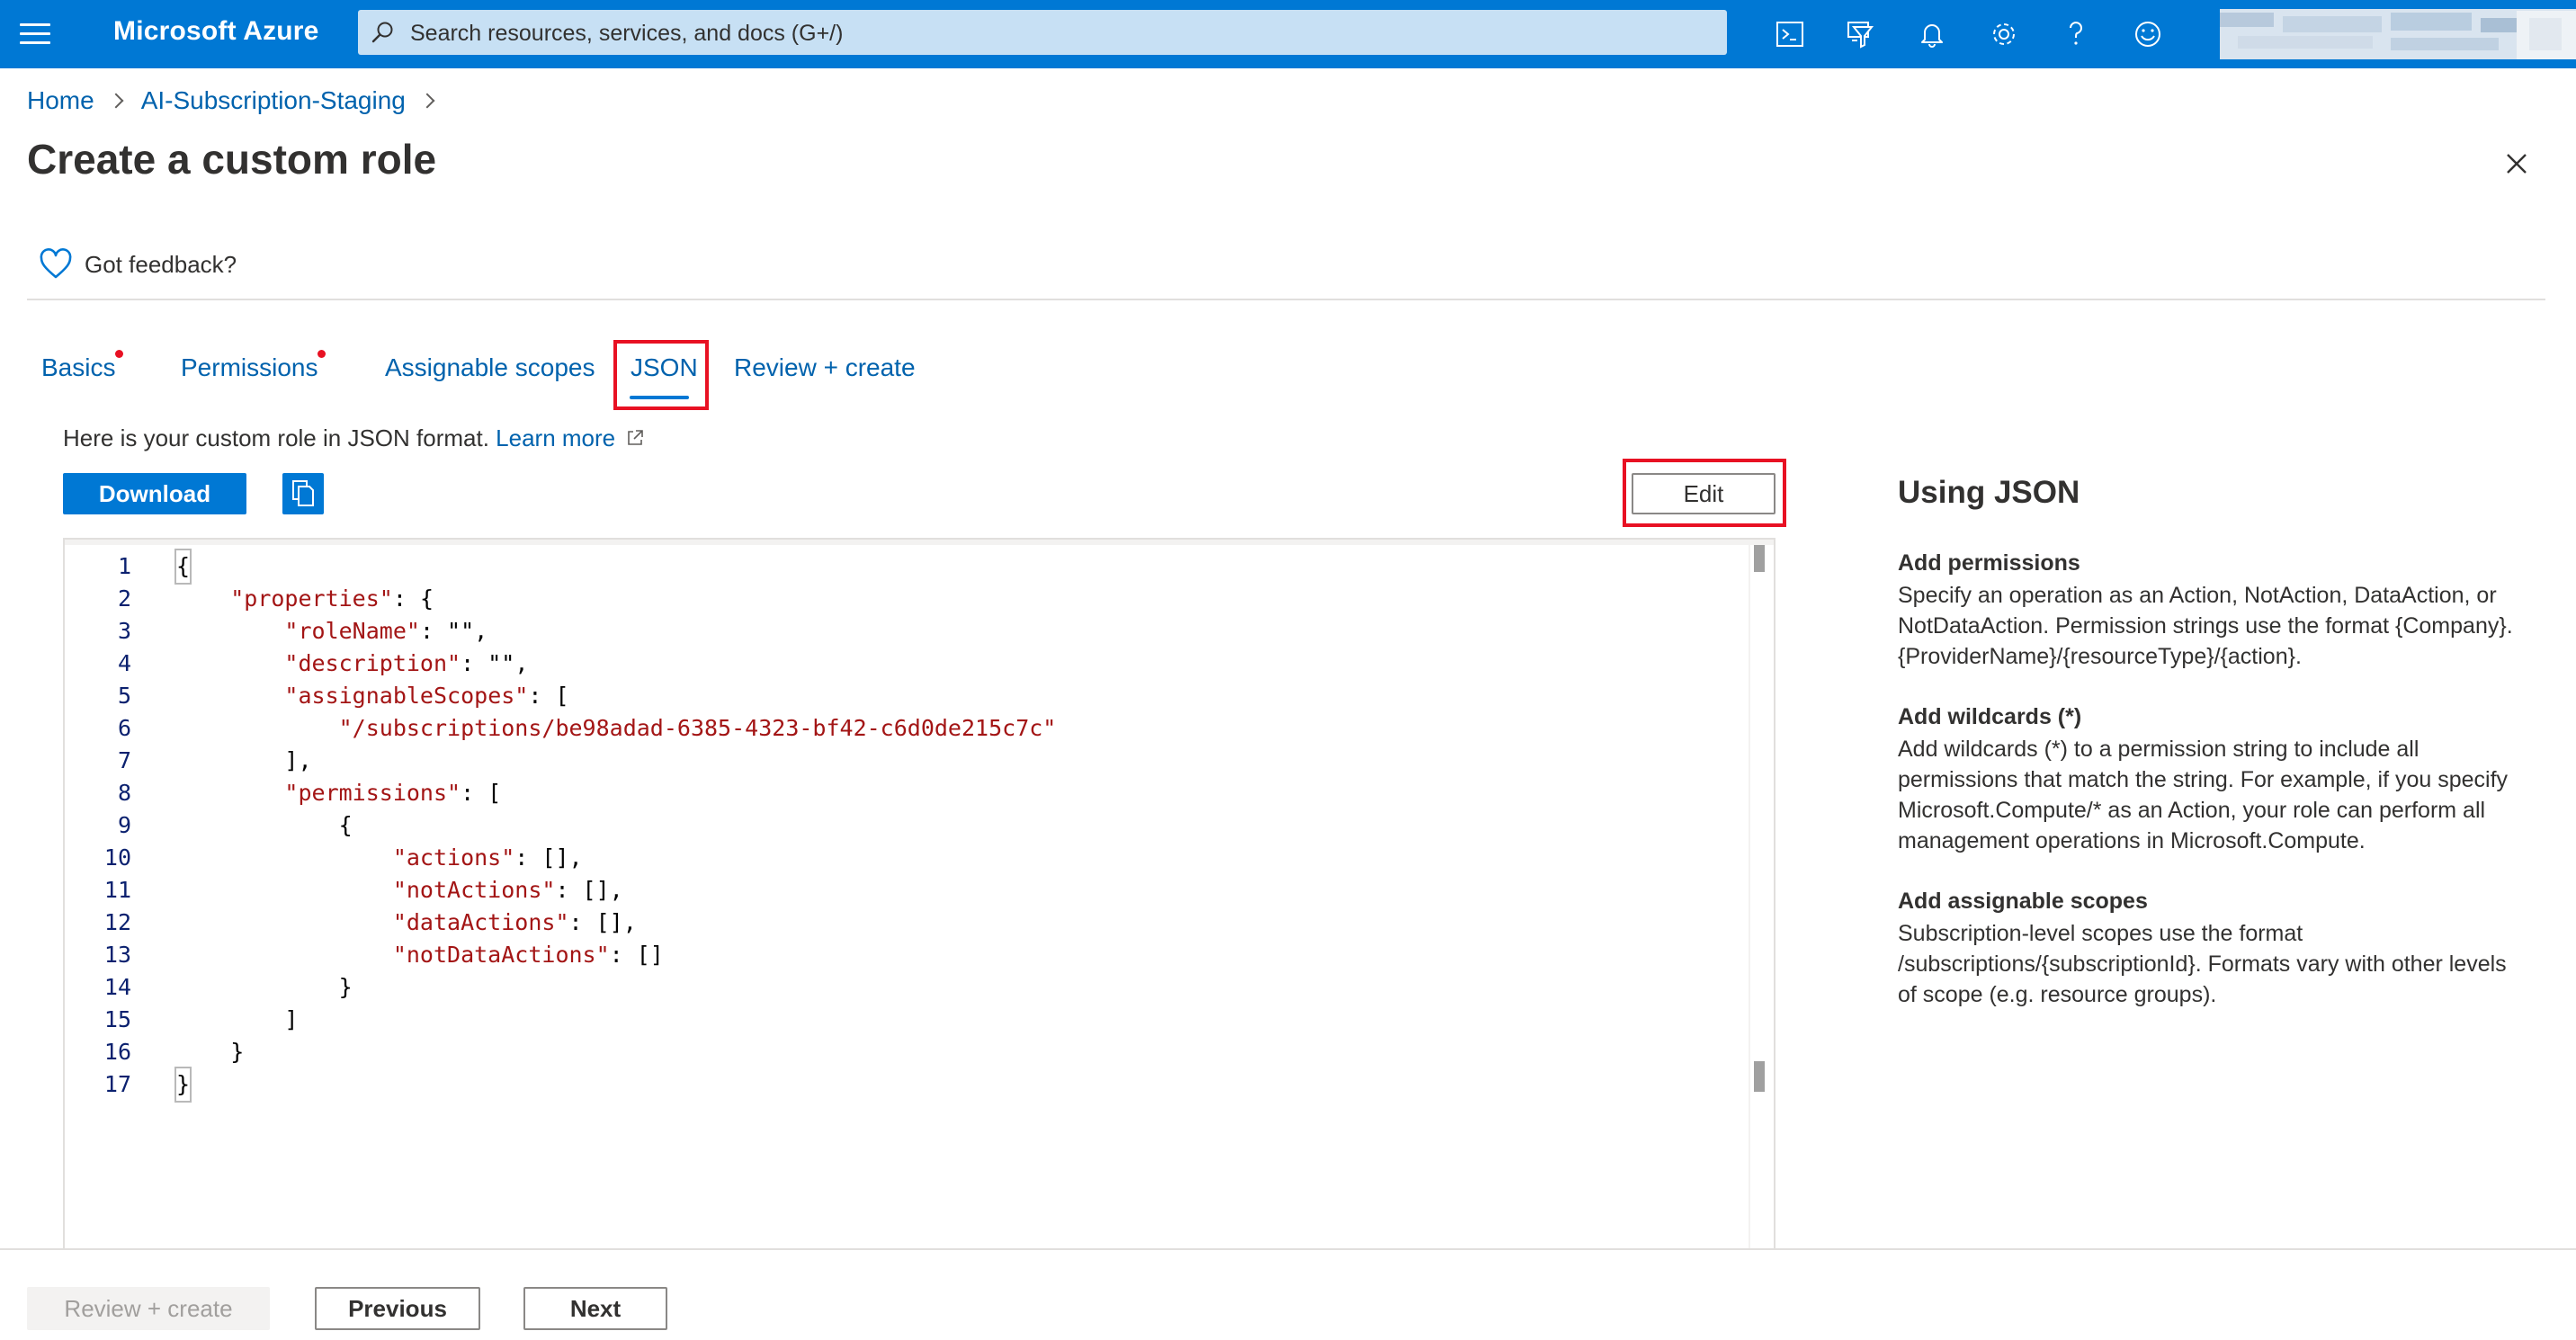 The image size is (2576, 1340). I want to click on code-line: 15 ], so click(901, 1020).